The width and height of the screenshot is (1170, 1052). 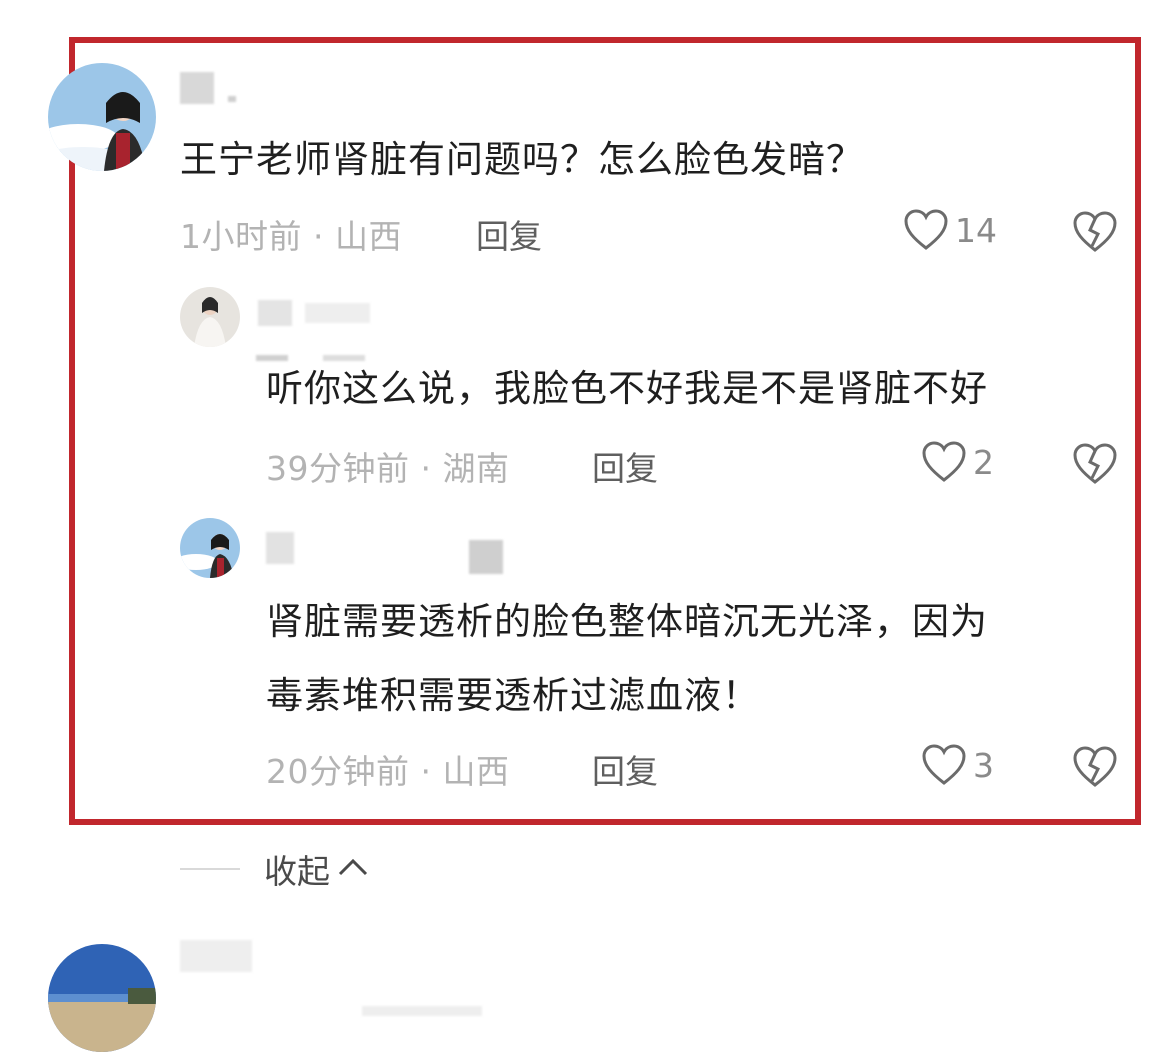 What do you see at coordinates (291, 236) in the screenshot?
I see `comment-meta: 1小时前 · 山西` at bounding box center [291, 236].